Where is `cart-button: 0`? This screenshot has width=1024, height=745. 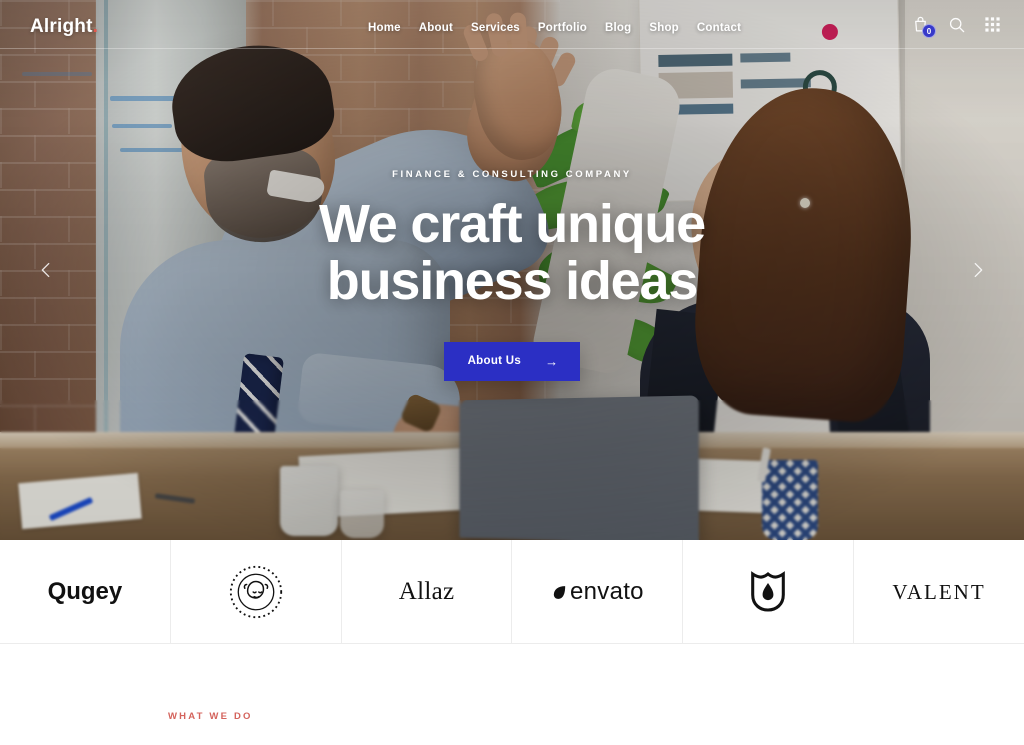
cart-button: 0 is located at coordinates (923, 26).